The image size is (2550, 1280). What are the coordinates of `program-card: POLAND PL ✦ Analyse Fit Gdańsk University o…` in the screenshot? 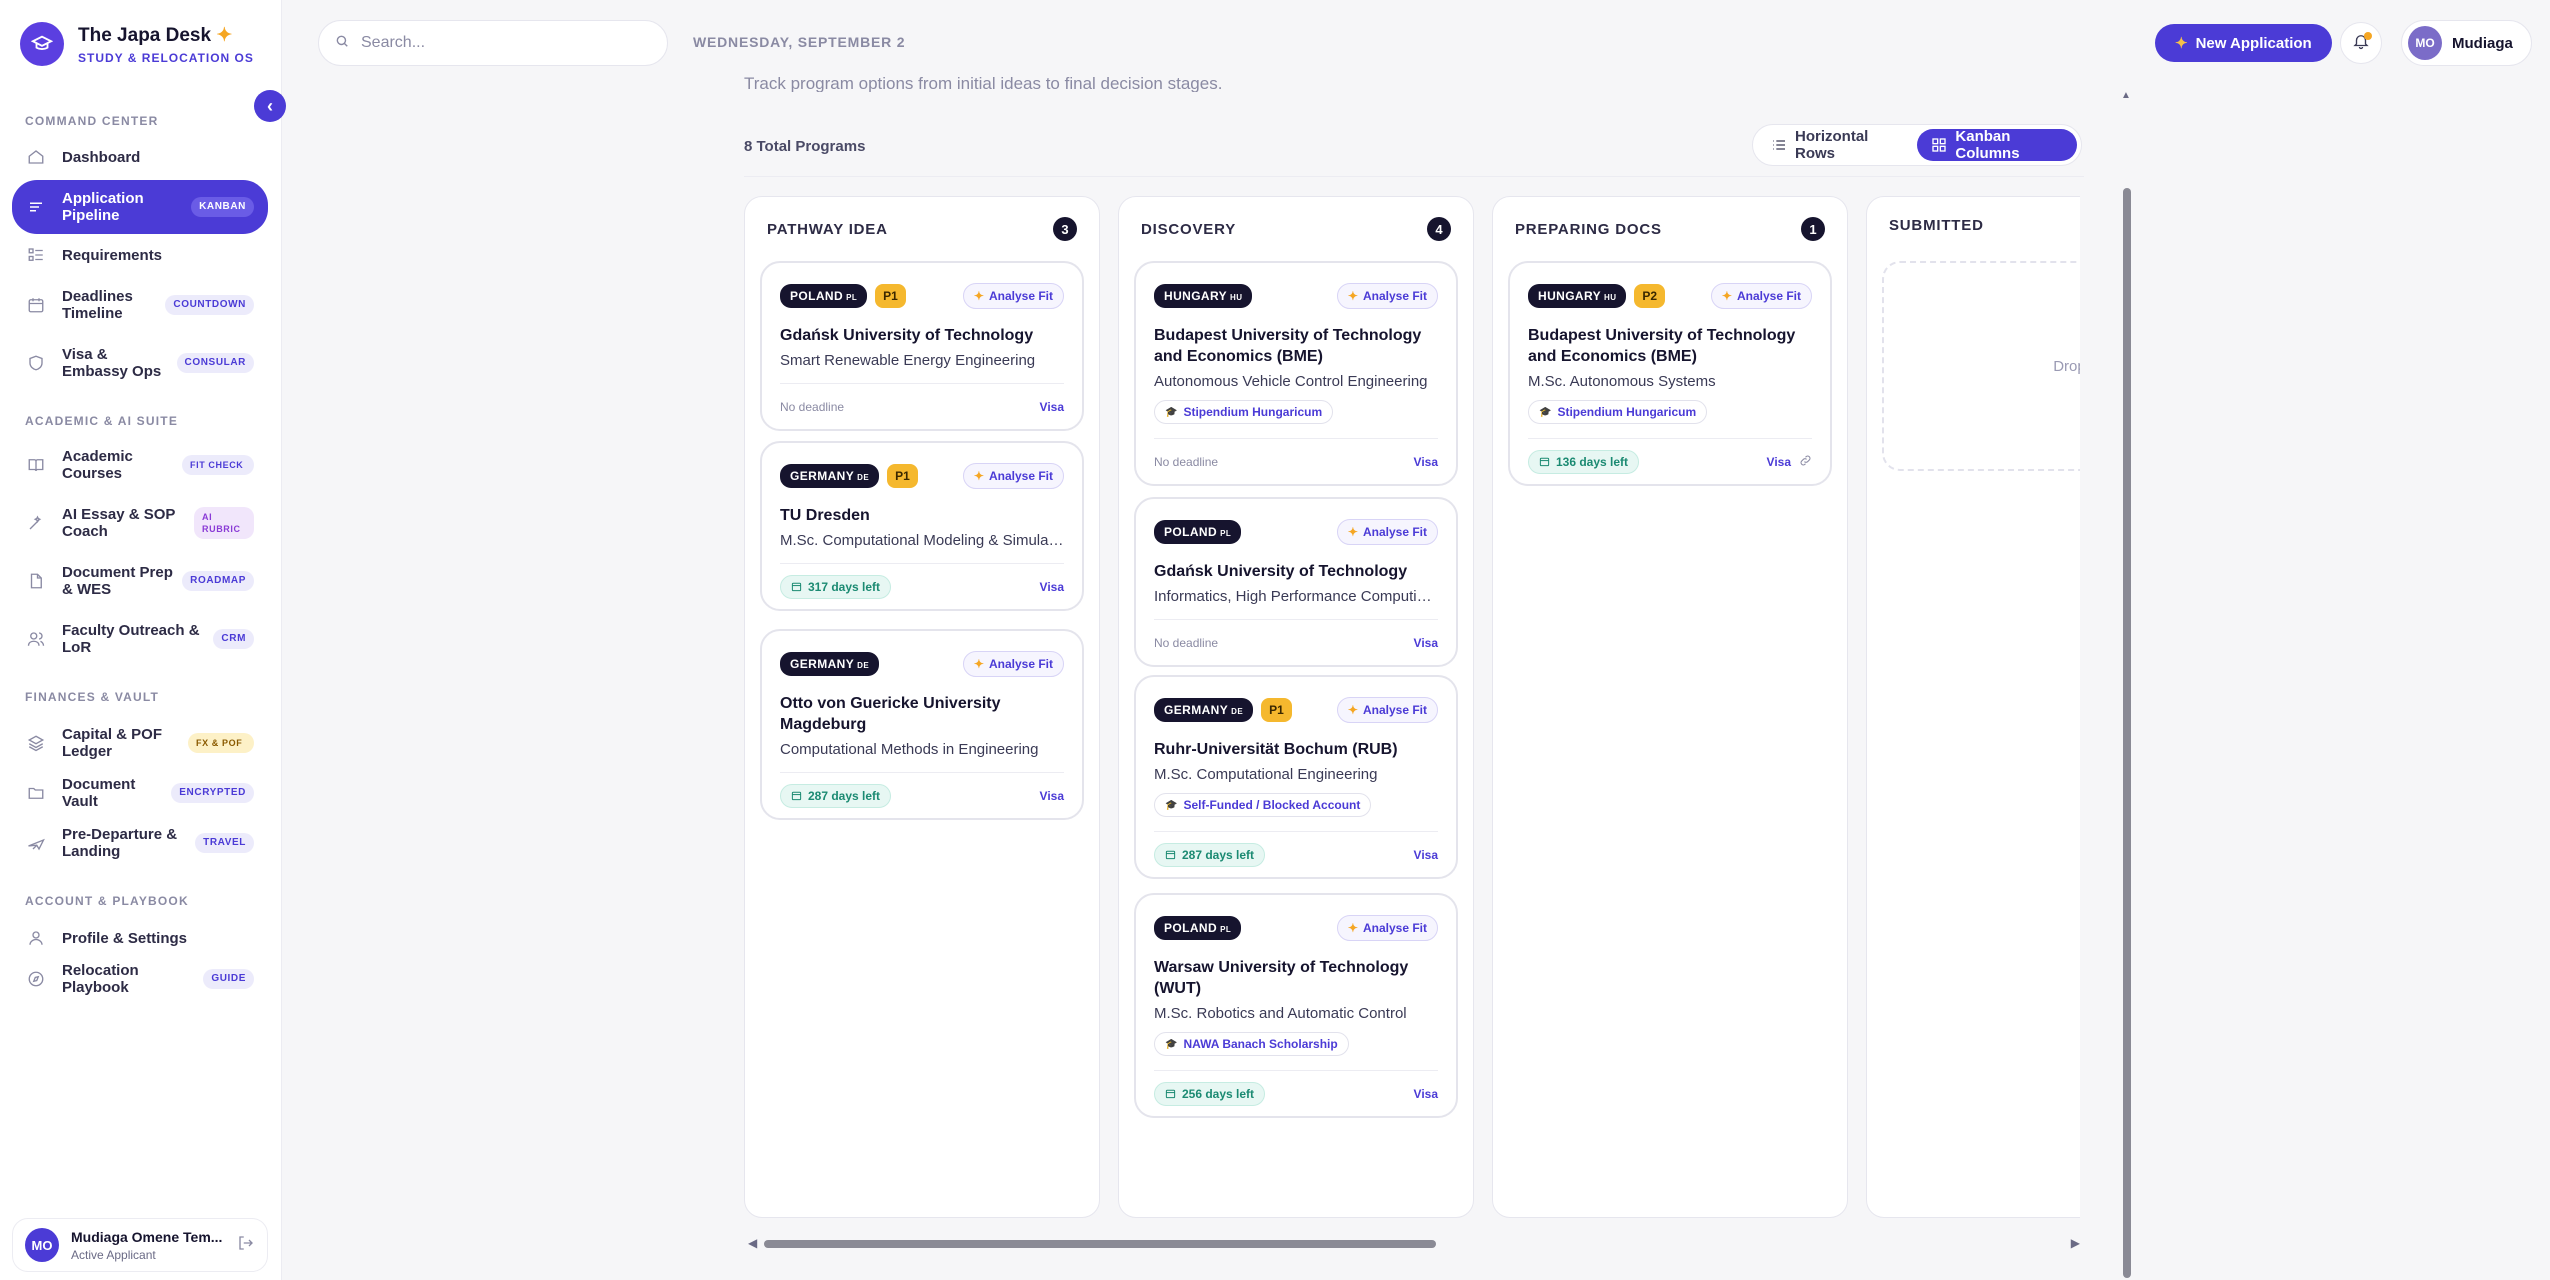 It's located at (1296, 582).